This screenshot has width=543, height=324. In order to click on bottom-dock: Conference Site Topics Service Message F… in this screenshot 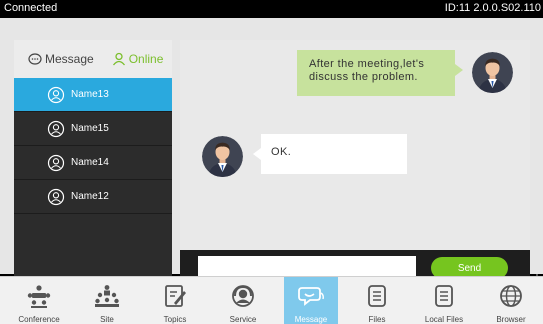, I will do `click(271, 300)`.